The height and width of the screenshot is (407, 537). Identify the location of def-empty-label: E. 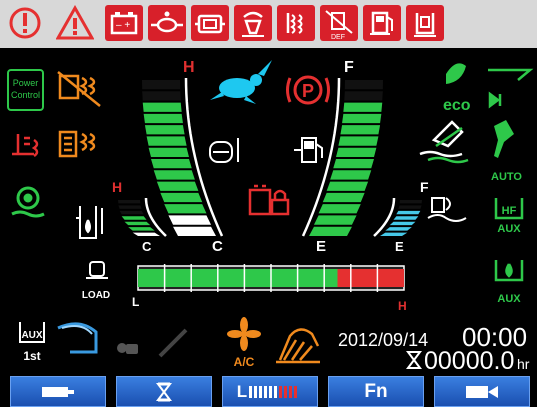
(399, 246).